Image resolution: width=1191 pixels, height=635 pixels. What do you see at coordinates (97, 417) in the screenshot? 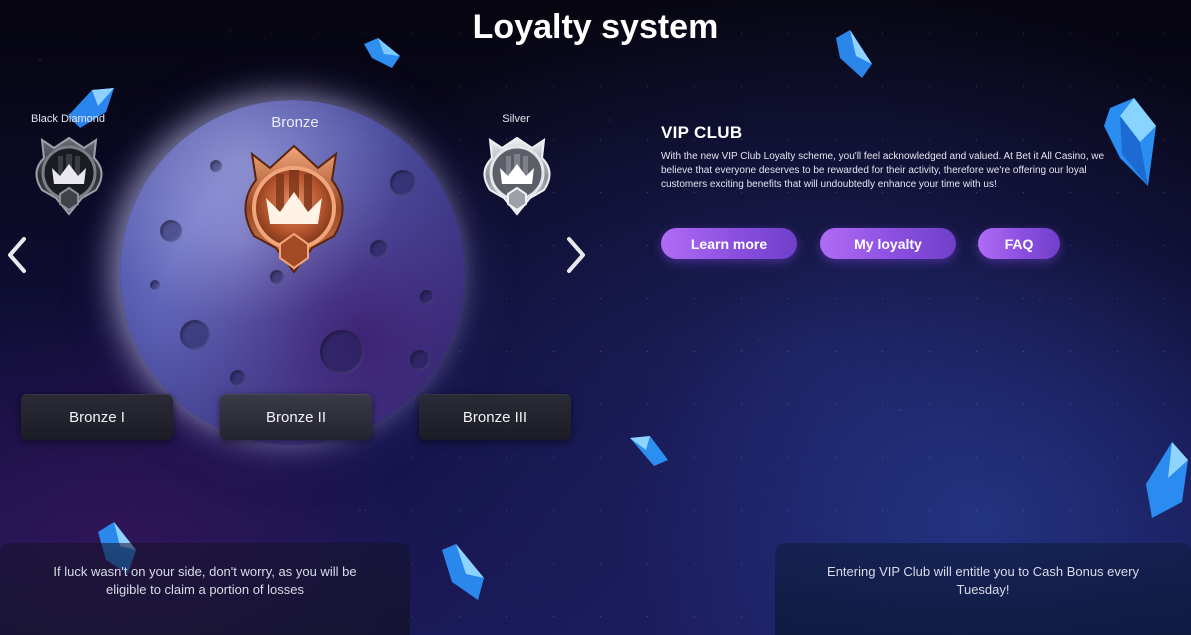
I see `level-button-bronze-1: Bronze I` at bounding box center [97, 417].